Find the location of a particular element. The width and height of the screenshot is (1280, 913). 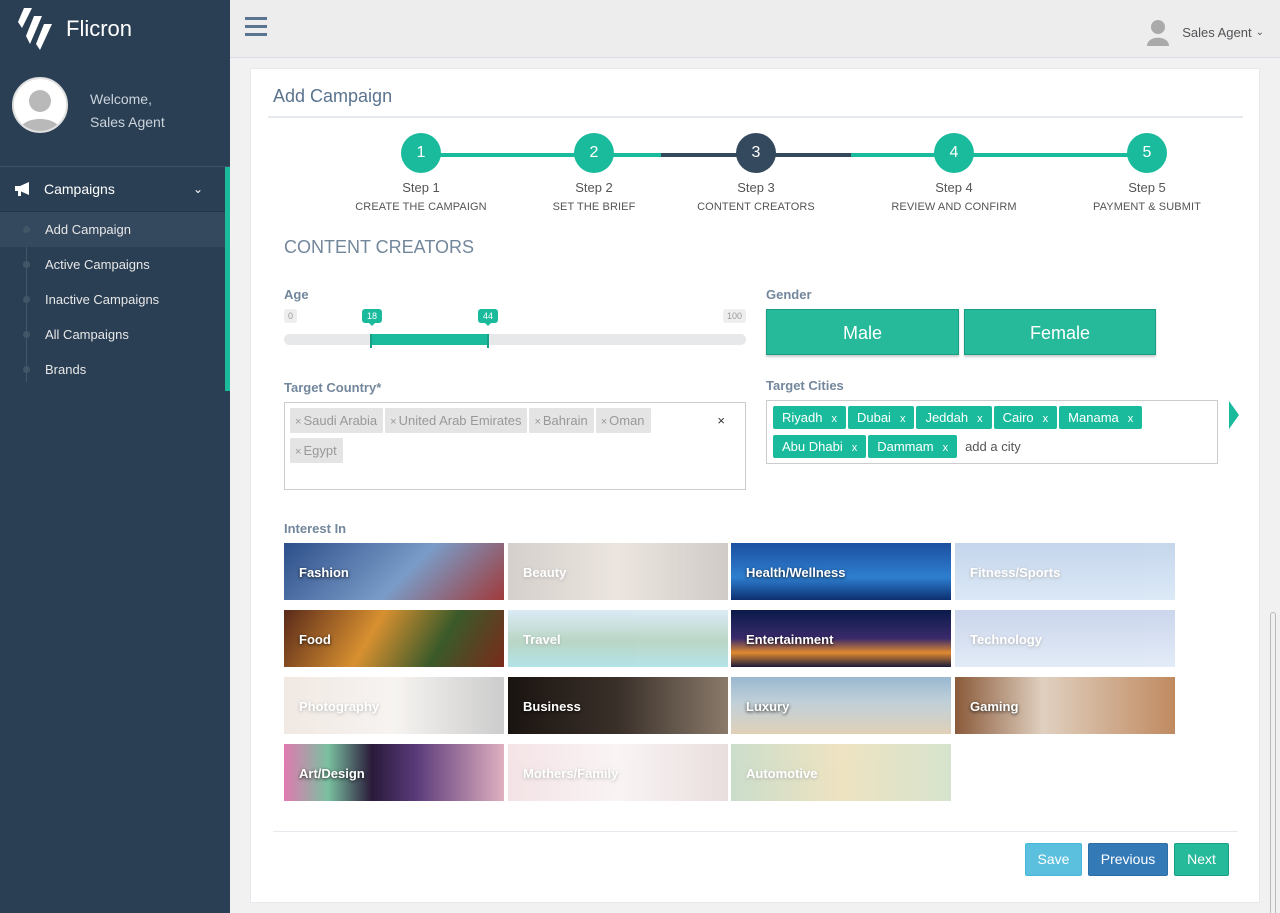

sidebar-item-label: Brands is located at coordinates (66, 369).